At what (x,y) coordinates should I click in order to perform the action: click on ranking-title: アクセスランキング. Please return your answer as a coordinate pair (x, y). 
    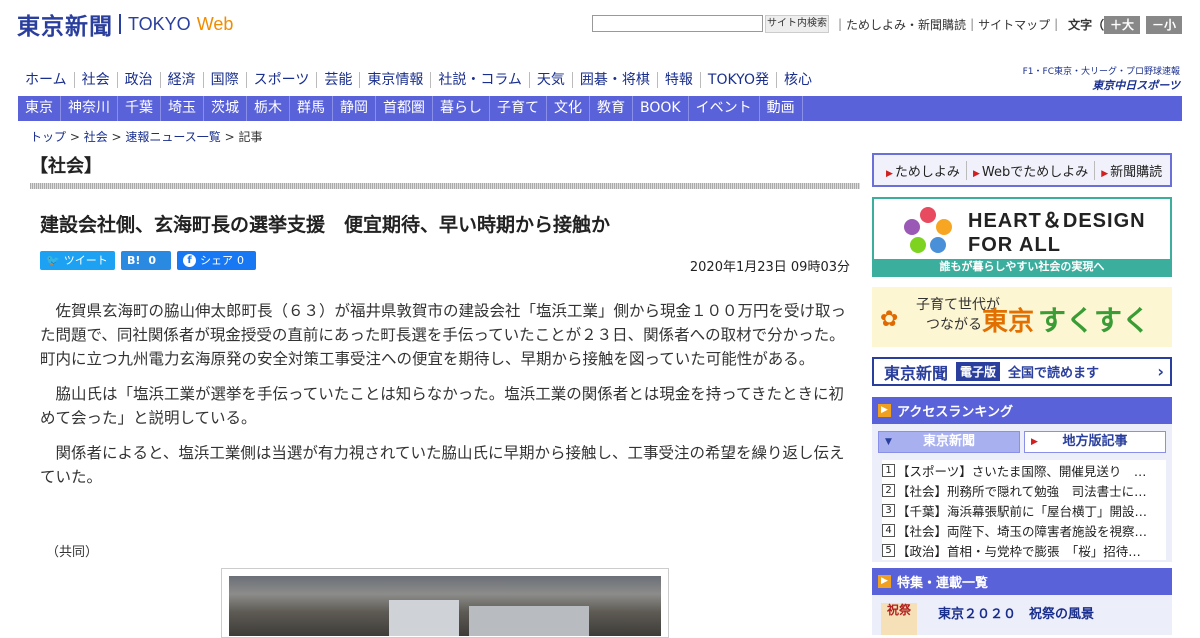
    Looking at the image, I should click on (955, 412).